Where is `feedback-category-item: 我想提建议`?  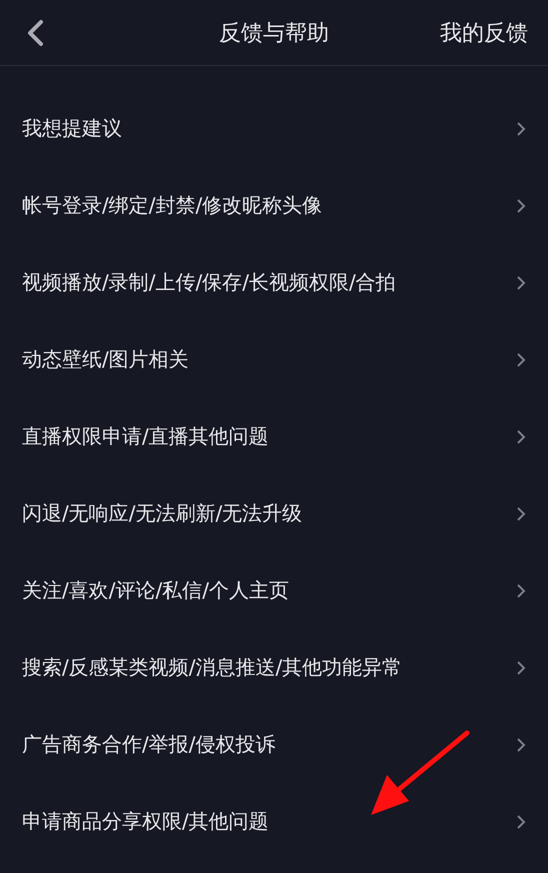 feedback-category-item: 我想提建议 is located at coordinates (274, 128).